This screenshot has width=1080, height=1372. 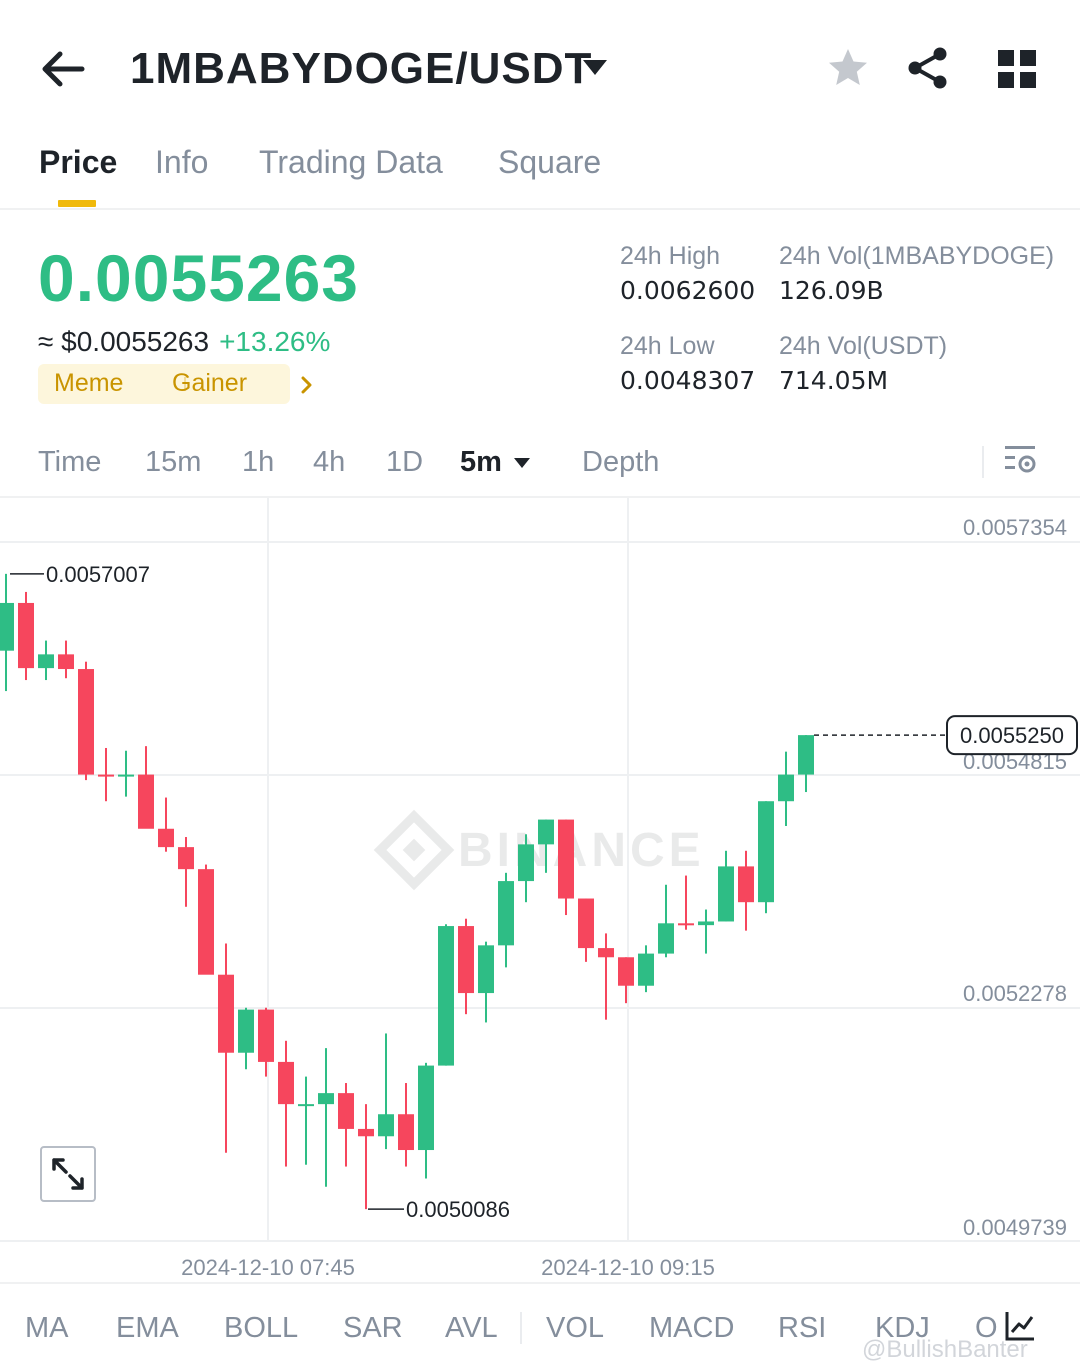 What do you see at coordinates (209, 383) in the screenshot?
I see `tag-gainer: Gainer` at bounding box center [209, 383].